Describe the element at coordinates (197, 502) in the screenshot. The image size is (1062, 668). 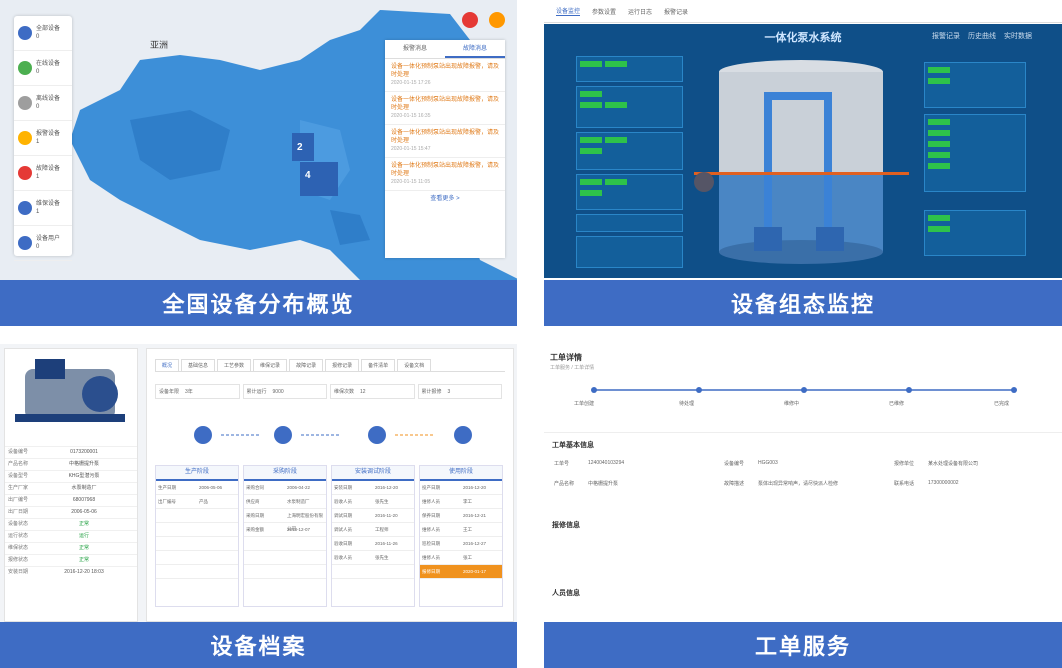
I see `stage-row: 出厂编号 产品` at that location.